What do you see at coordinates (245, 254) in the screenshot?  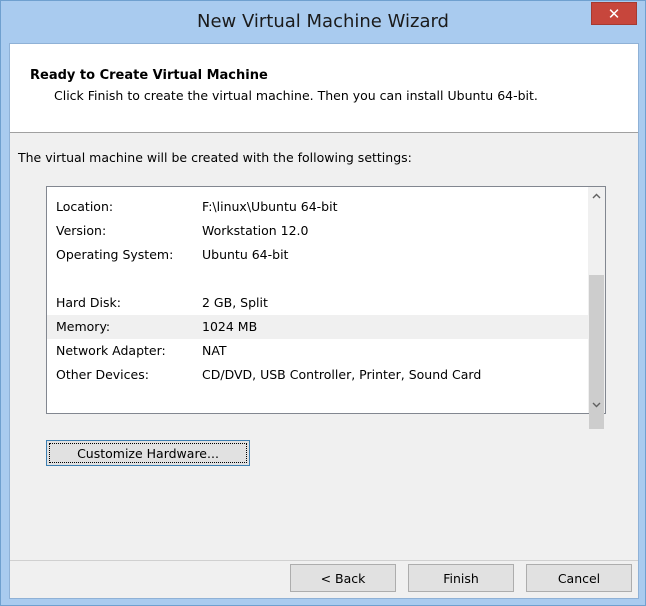 I see `setting-value: Ubuntu 64-bit` at bounding box center [245, 254].